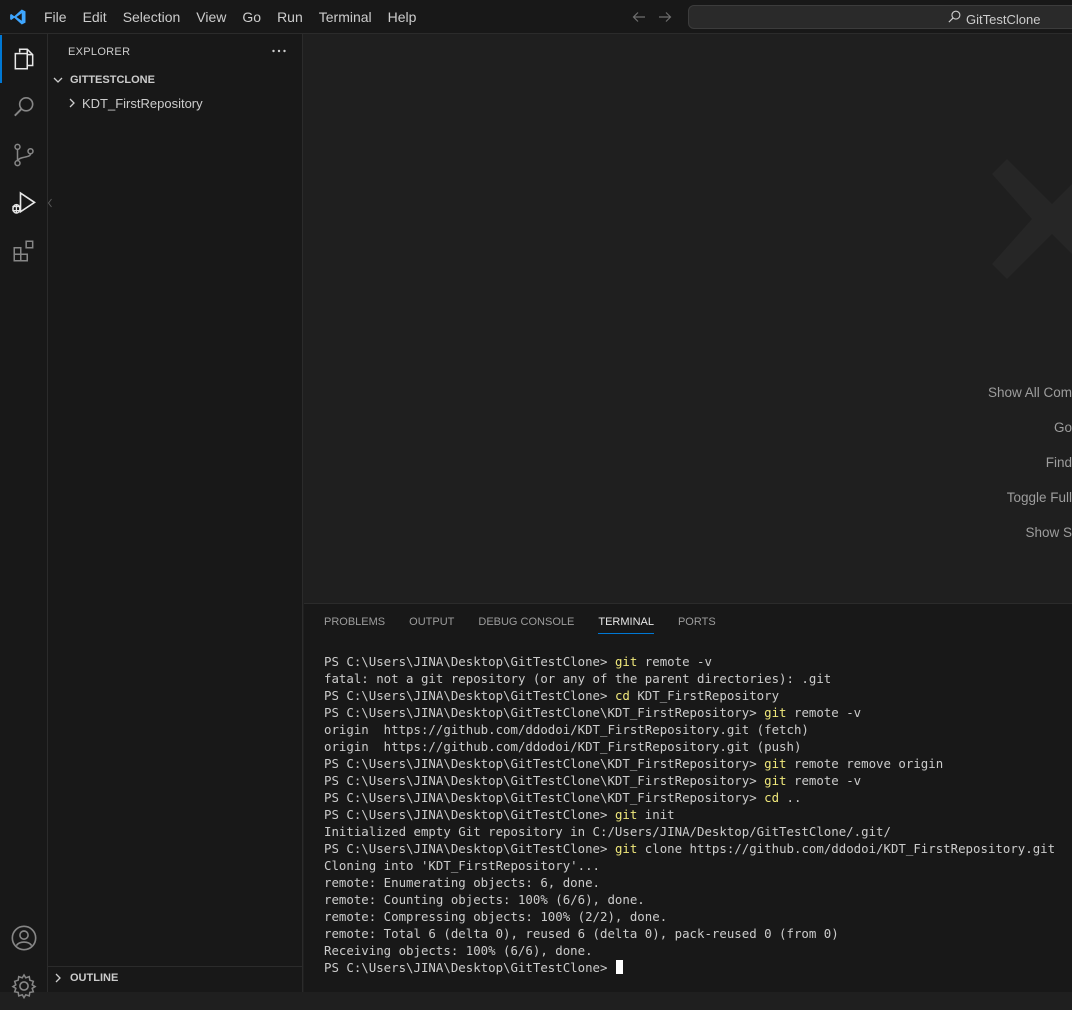 Image resolution: width=1072 pixels, height=1010 pixels. What do you see at coordinates (24, 59) in the screenshot?
I see `explorer-icon` at bounding box center [24, 59].